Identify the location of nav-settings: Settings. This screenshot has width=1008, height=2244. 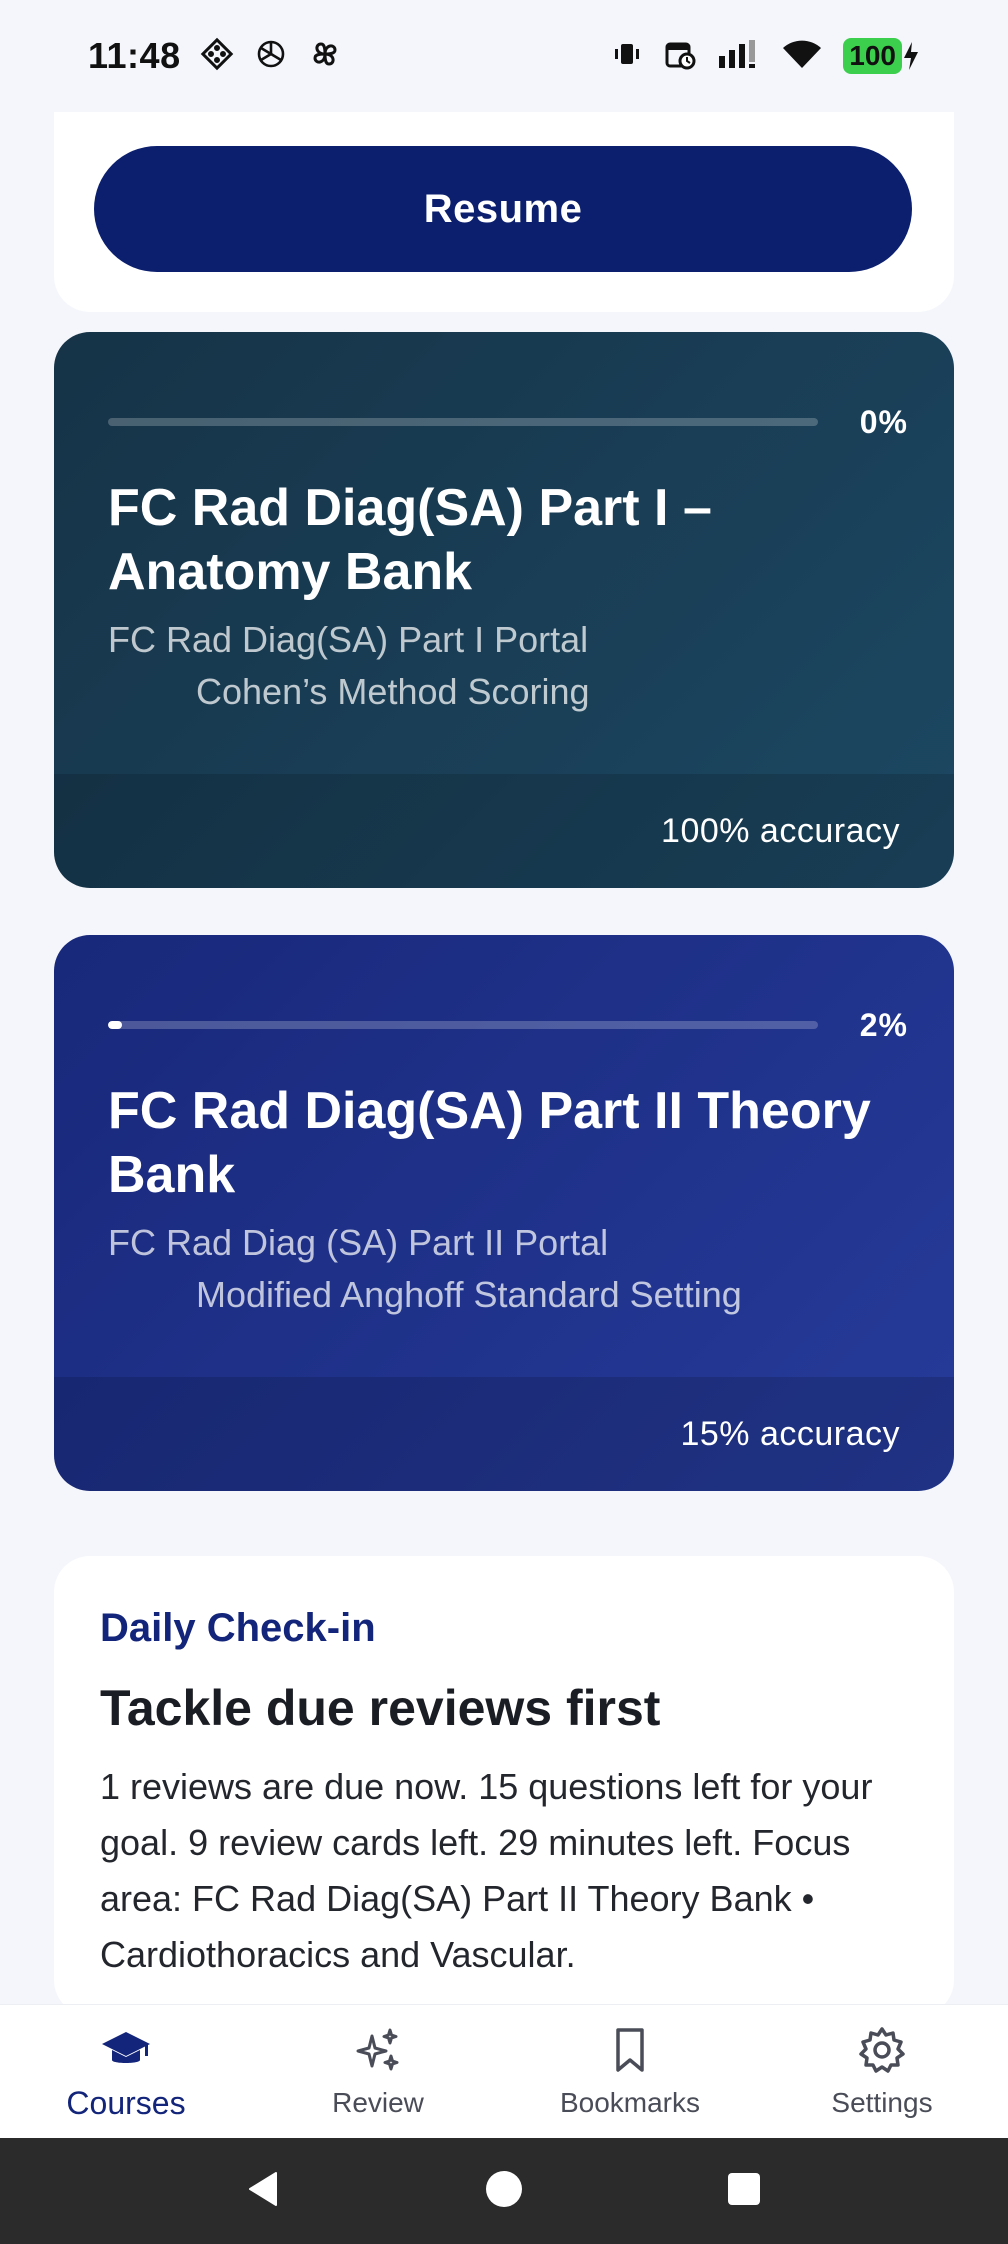
(882, 2071).